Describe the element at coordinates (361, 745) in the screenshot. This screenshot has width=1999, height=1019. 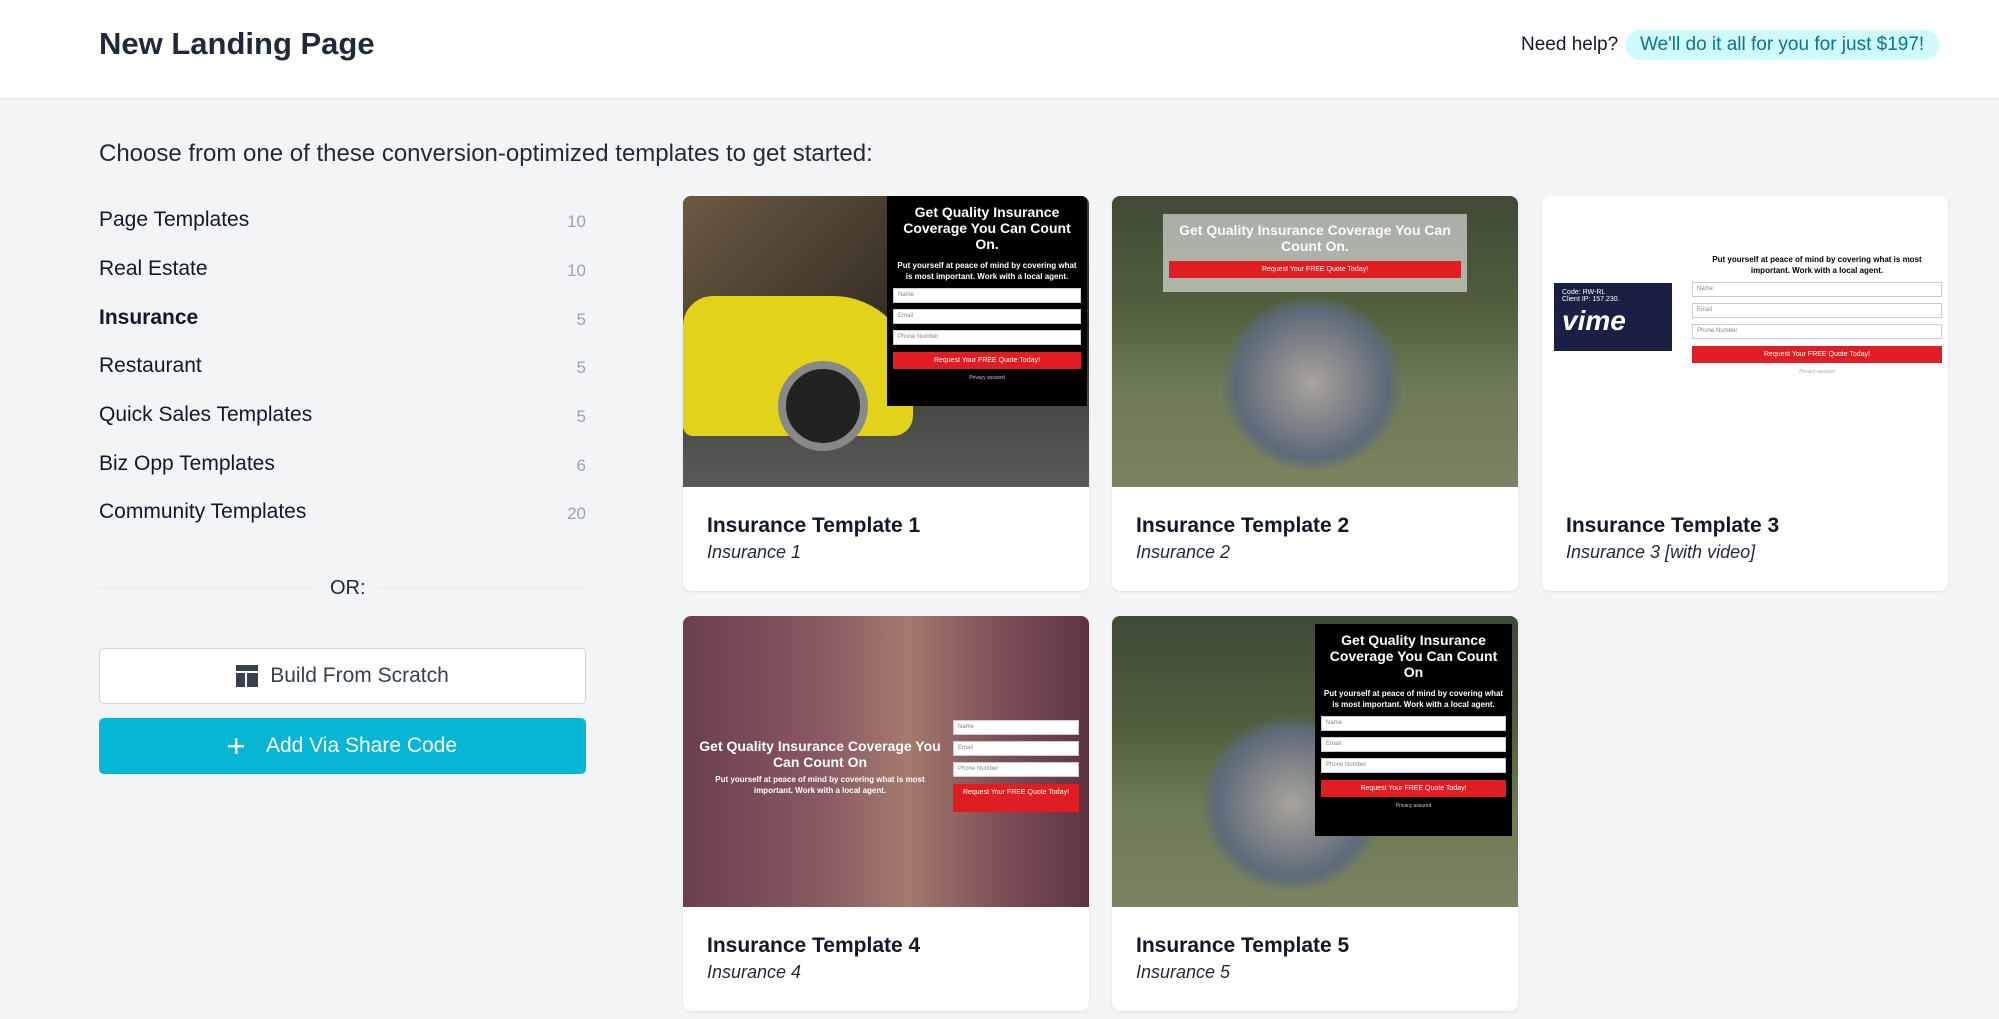
I see `add-via-share-code-label: Add Via Share Code` at that location.